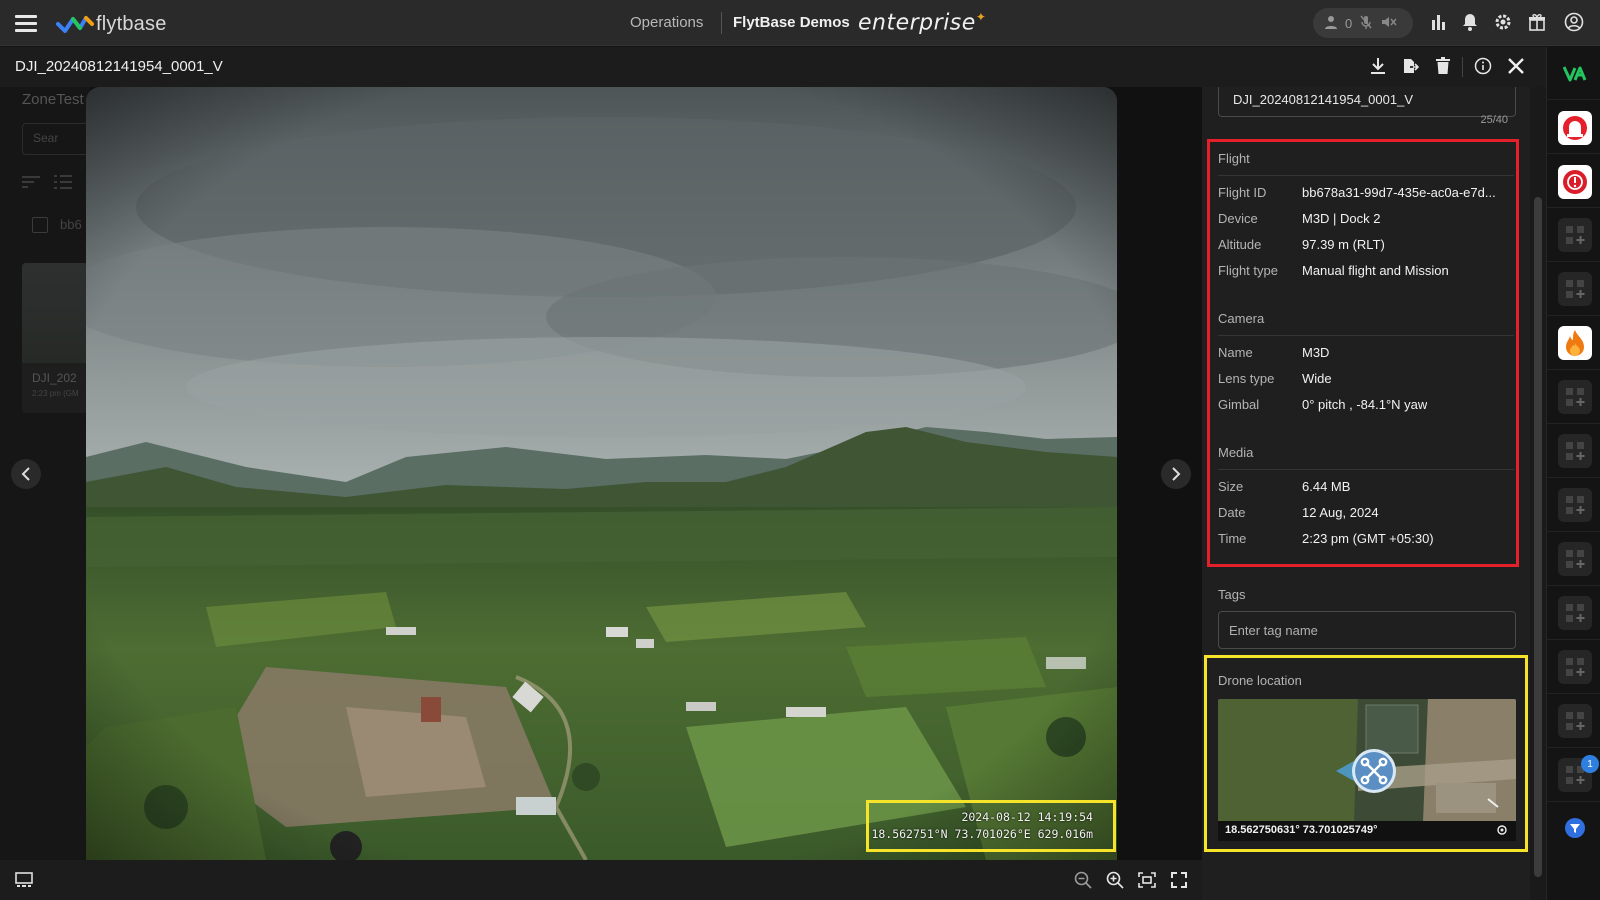 The width and height of the screenshot is (1600, 900). I want to click on date-label: Date, so click(1232, 512).